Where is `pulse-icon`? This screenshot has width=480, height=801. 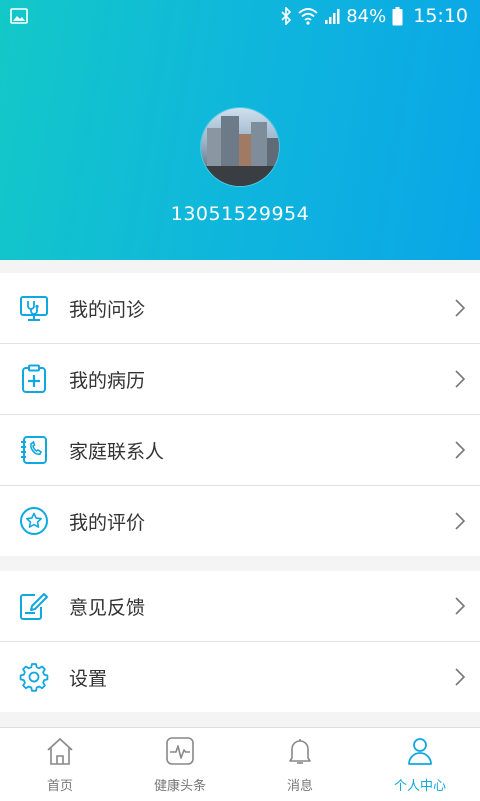
pulse-icon is located at coordinates (180, 751).